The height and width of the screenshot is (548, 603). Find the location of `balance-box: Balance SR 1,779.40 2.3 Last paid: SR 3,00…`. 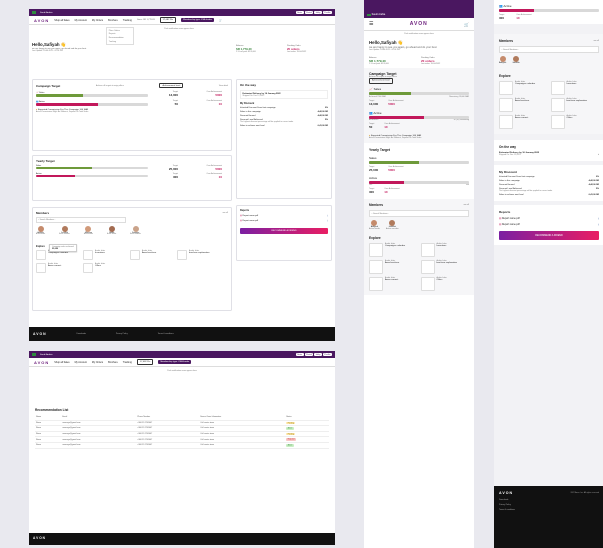

balance-box: Balance SR 1,779.40 2.3 Last paid: SR 3,00… is located at coordinates (393, 61).